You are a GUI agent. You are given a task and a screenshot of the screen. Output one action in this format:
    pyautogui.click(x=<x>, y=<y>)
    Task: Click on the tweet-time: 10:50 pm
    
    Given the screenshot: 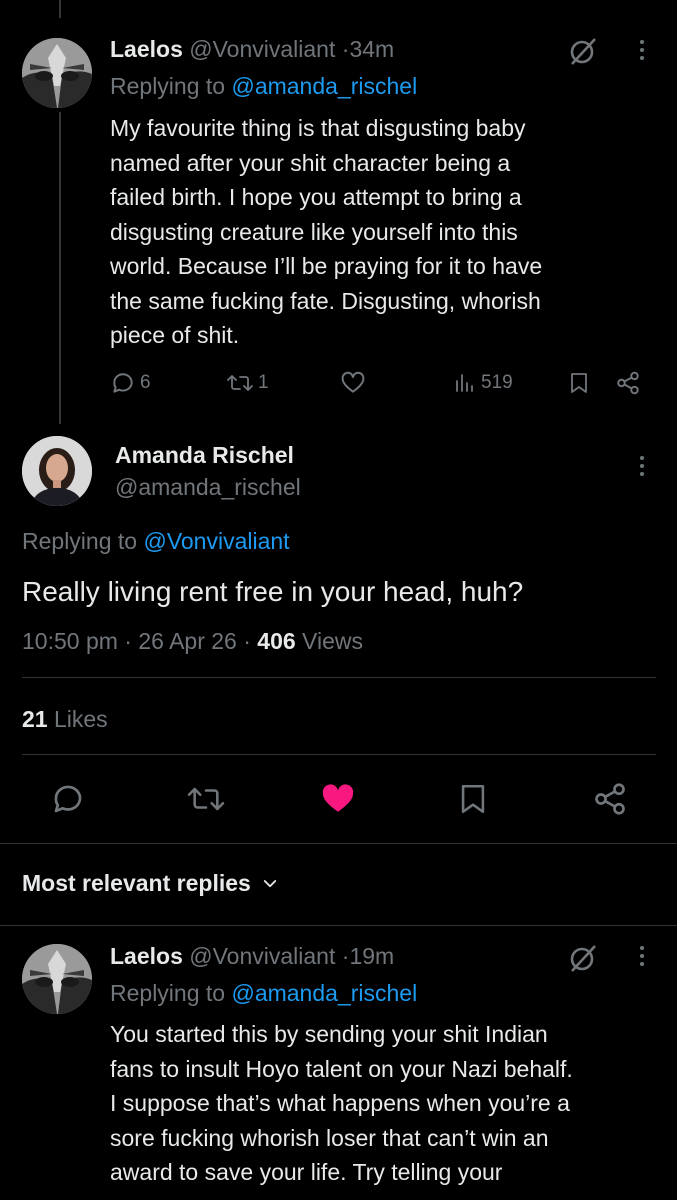 What is the action you would take?
    pyautogui.click(x=70, y=641)
    